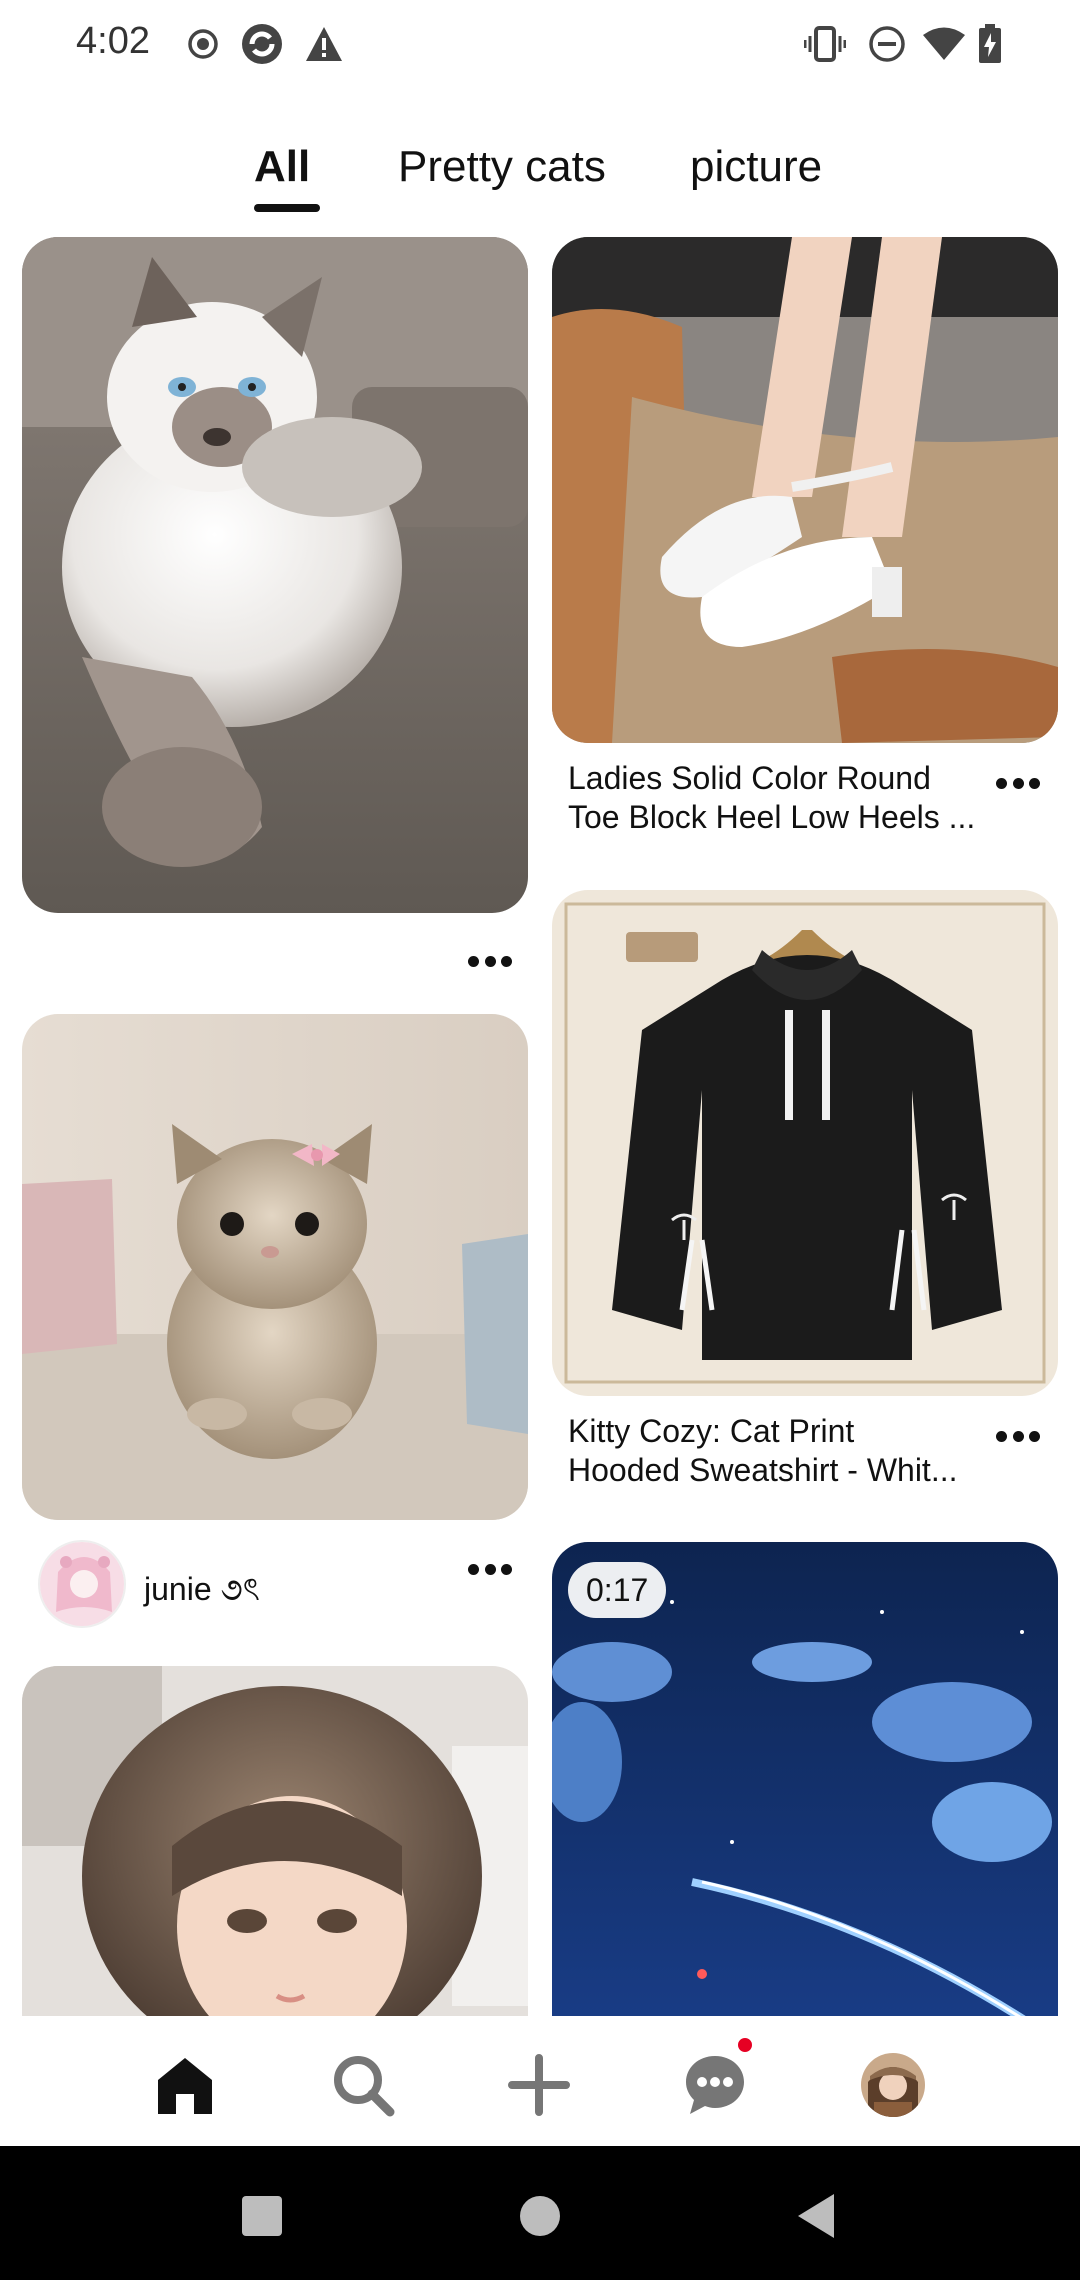 This screenshot has height=2280, width=1080. Describe the element at coordinates (113, 41) in the screenshot. I see `status-time: 4:02` at that location.